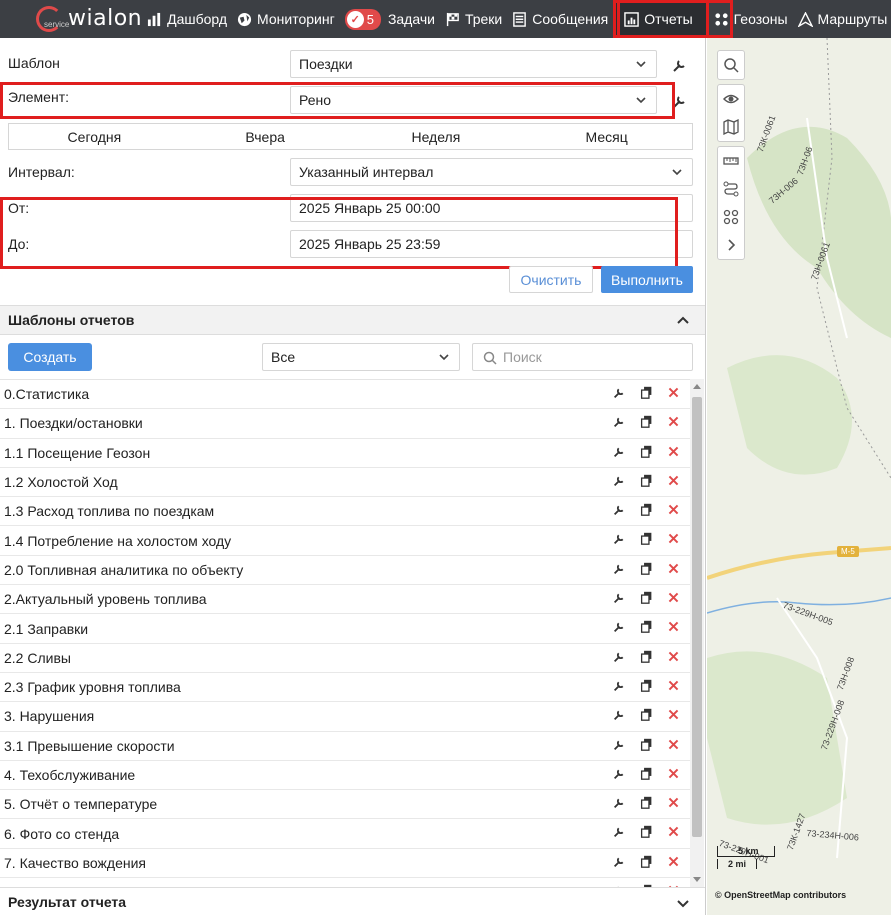 The image size is (891, 915). Describe the element at coordinates (683, 903) in the screenshot. I see `chevron-down-icon` at that location.